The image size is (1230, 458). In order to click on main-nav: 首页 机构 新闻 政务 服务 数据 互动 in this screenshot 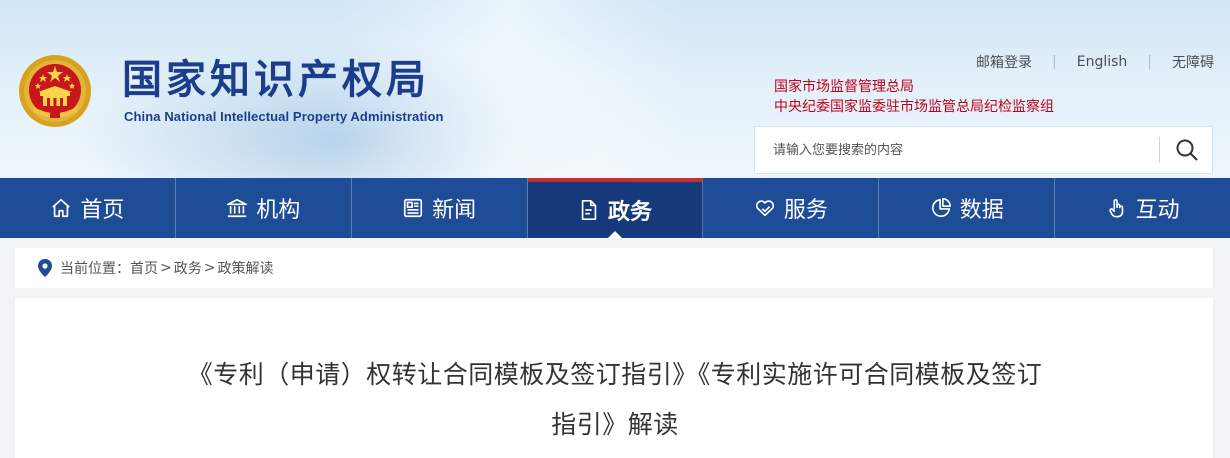, I will do `click(615, 208)`.